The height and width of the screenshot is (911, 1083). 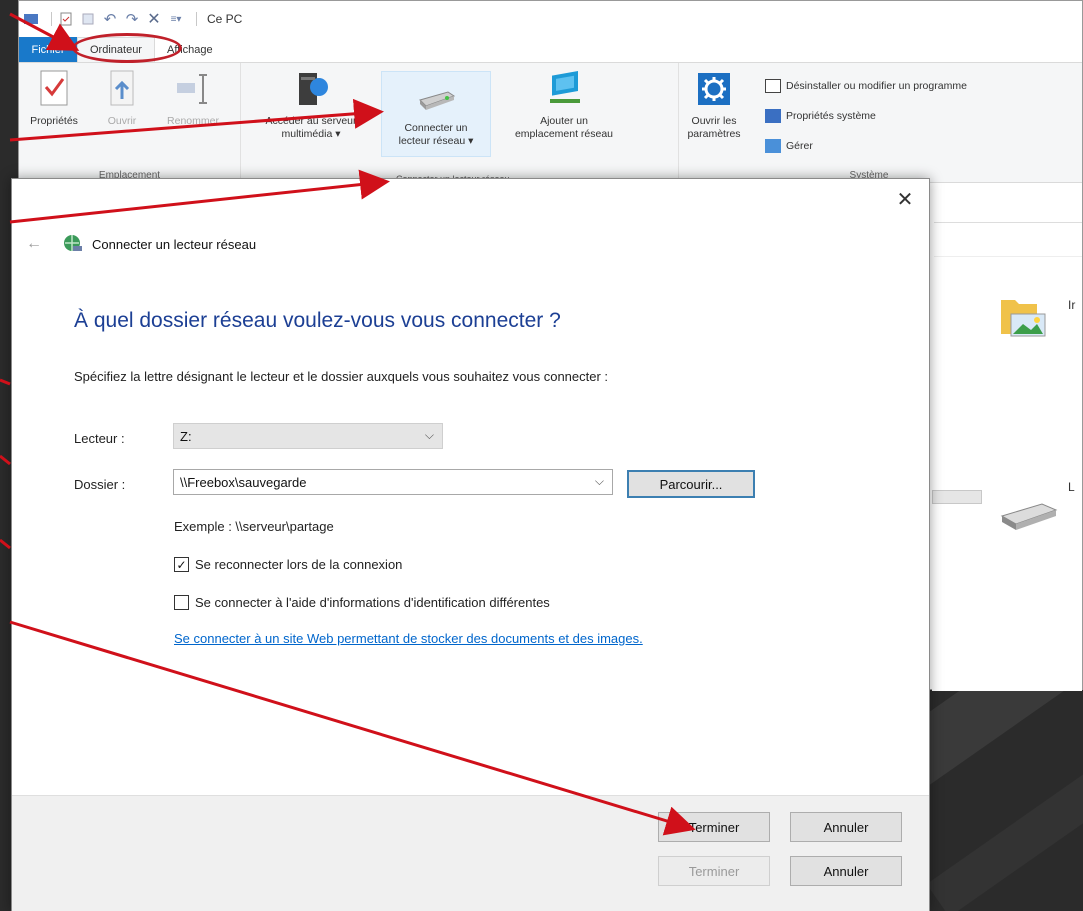 I want to click on map-network-drive-button: Connecter un lecteur réseau ▾, so click(x=436, y=114).